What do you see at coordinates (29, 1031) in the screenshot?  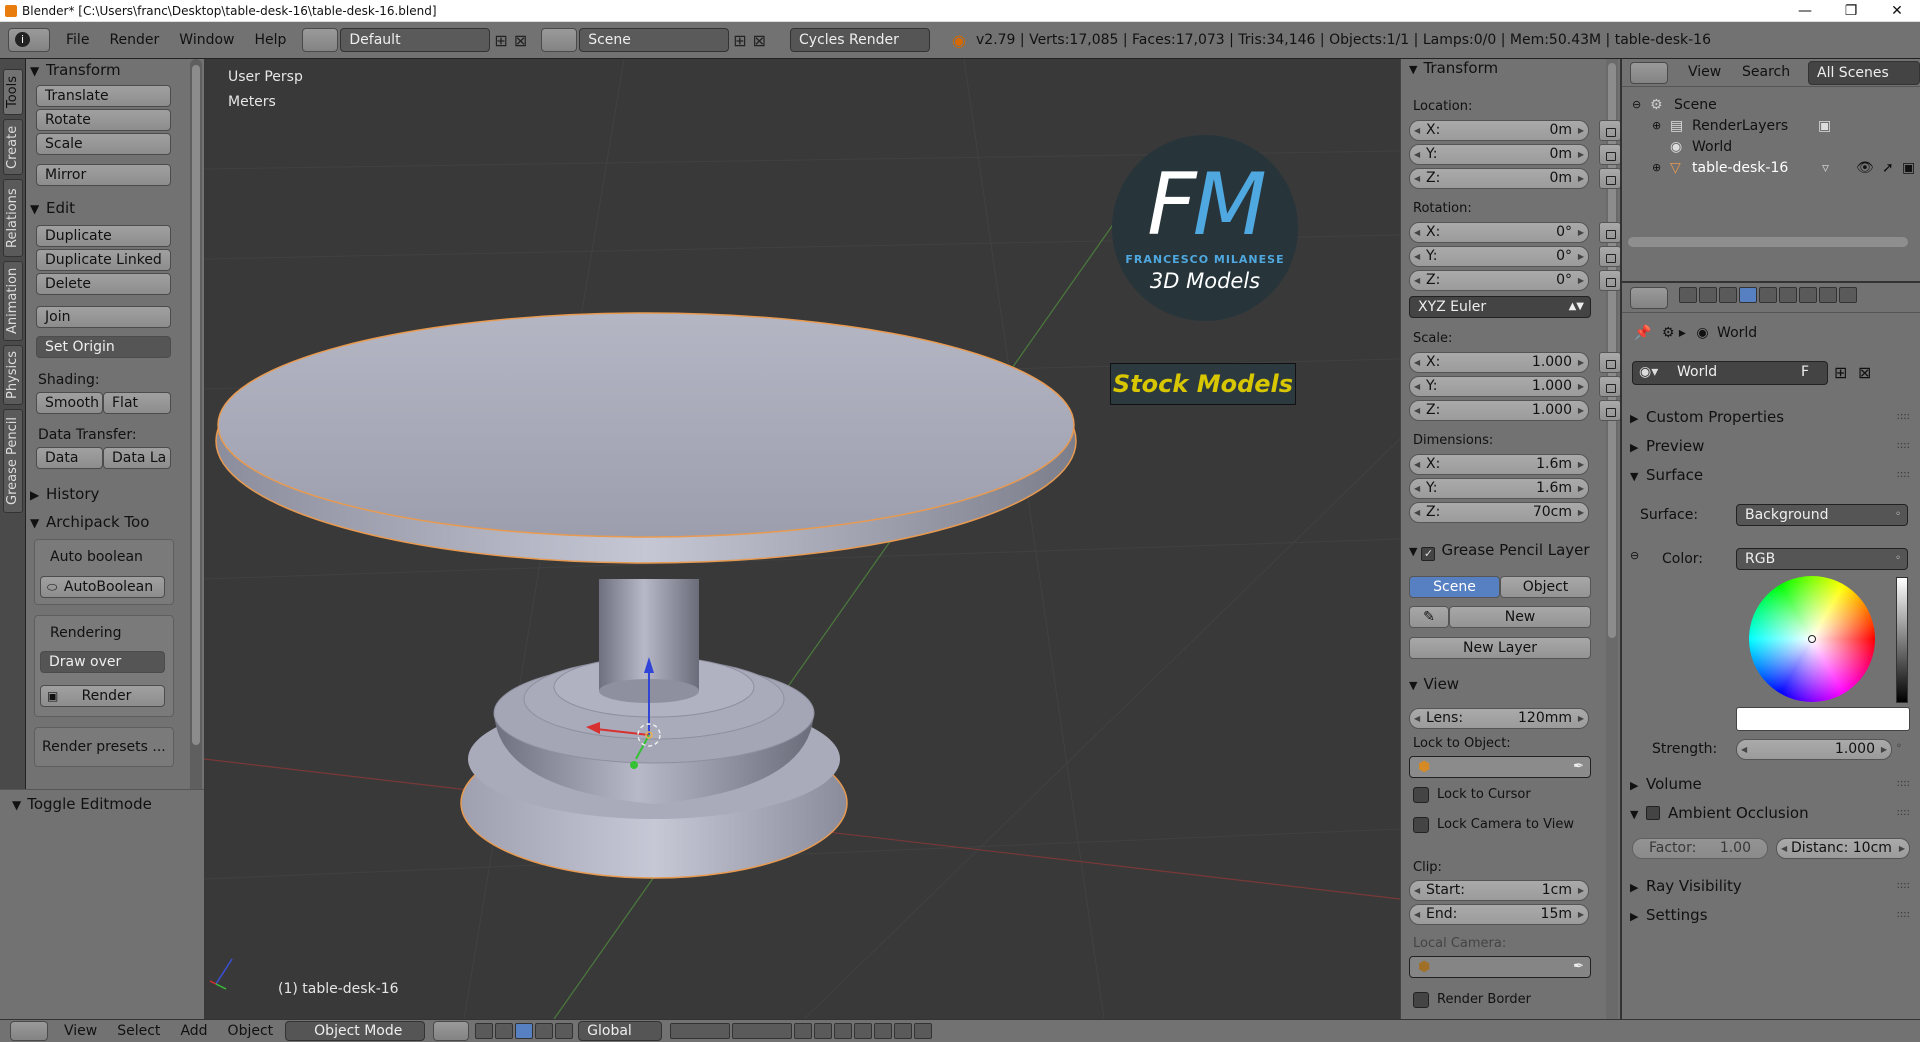 I see `viewport-editor-icon` at bounding box center [29, 1031].